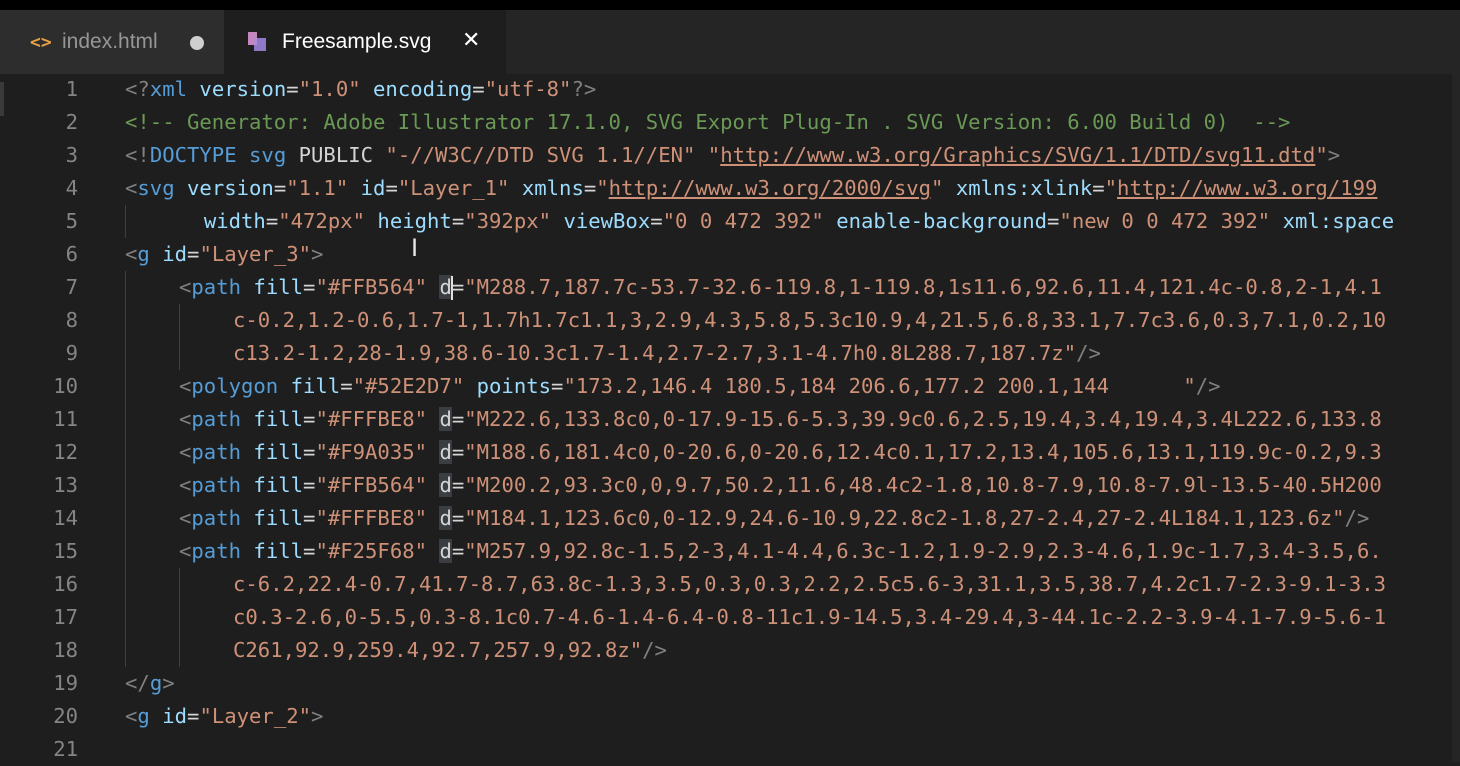 The image size is (1460, 766). Describe the element at coordinates (730, 749) in the screenshot. I see `code-line: 21` at that location.